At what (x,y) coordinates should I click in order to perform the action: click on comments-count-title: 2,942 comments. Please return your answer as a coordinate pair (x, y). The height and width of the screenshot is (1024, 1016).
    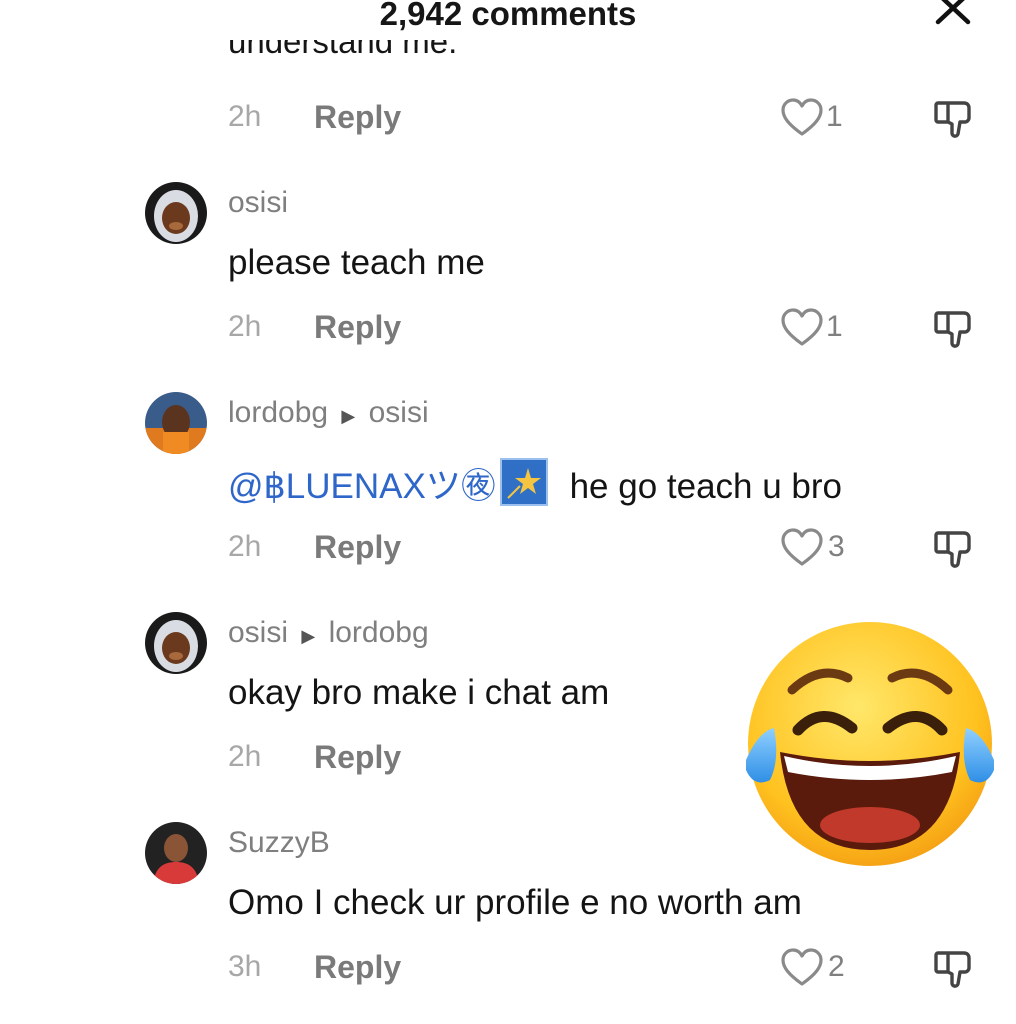
    Looking at the image, I should click on (508, 16).